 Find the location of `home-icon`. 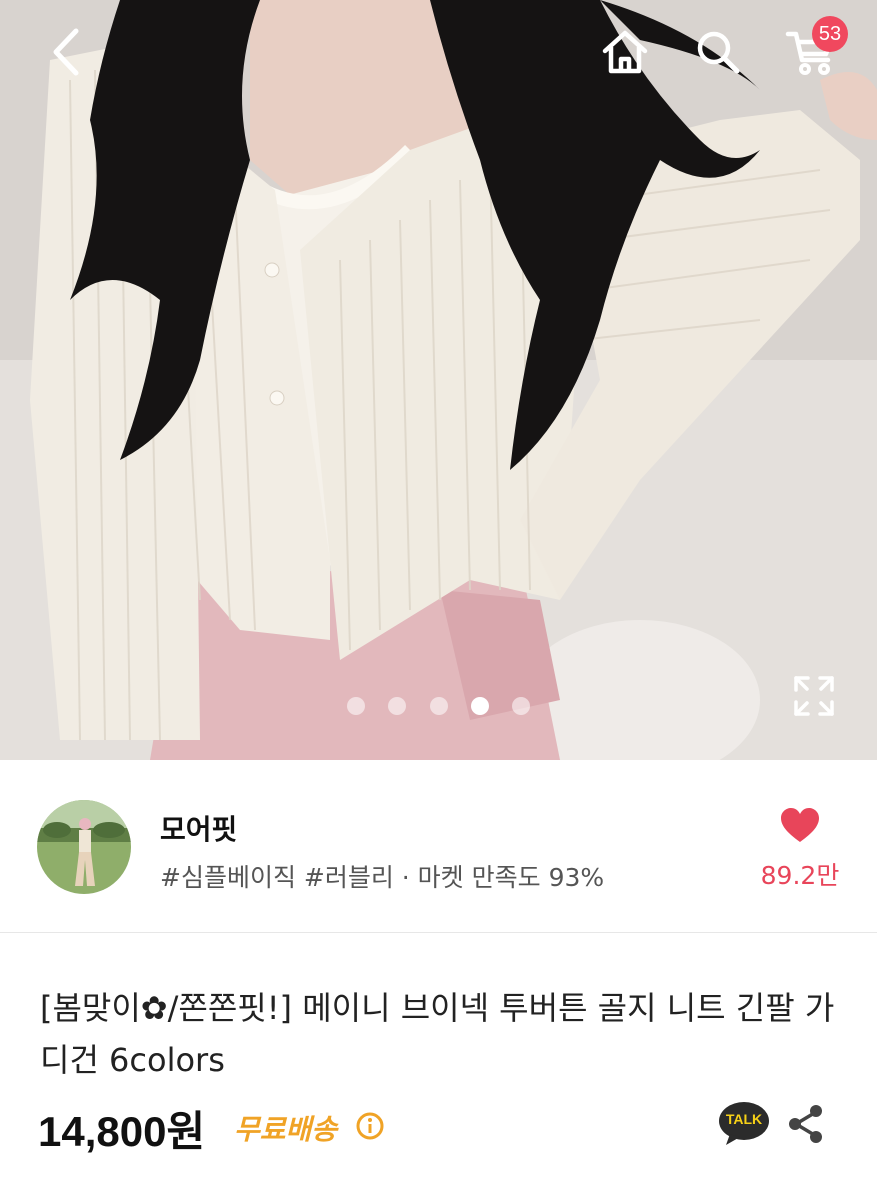

home-icon is located at coordinates (625, 52).